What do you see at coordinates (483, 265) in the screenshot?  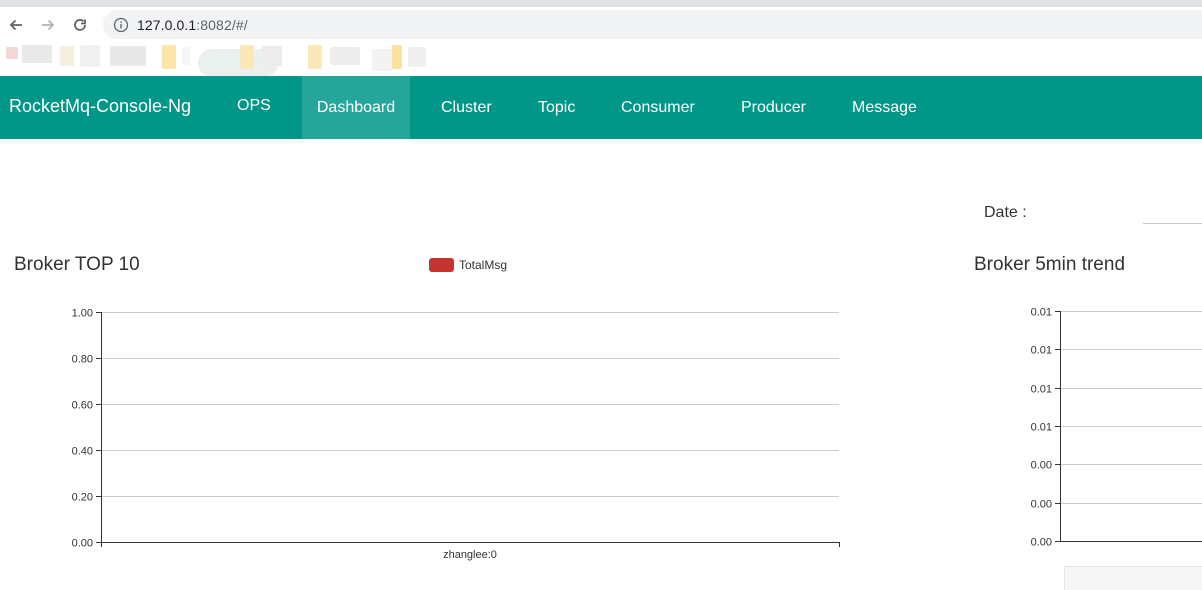 I see `legend-label: TotalMsg` at bounding box center [483, 265].